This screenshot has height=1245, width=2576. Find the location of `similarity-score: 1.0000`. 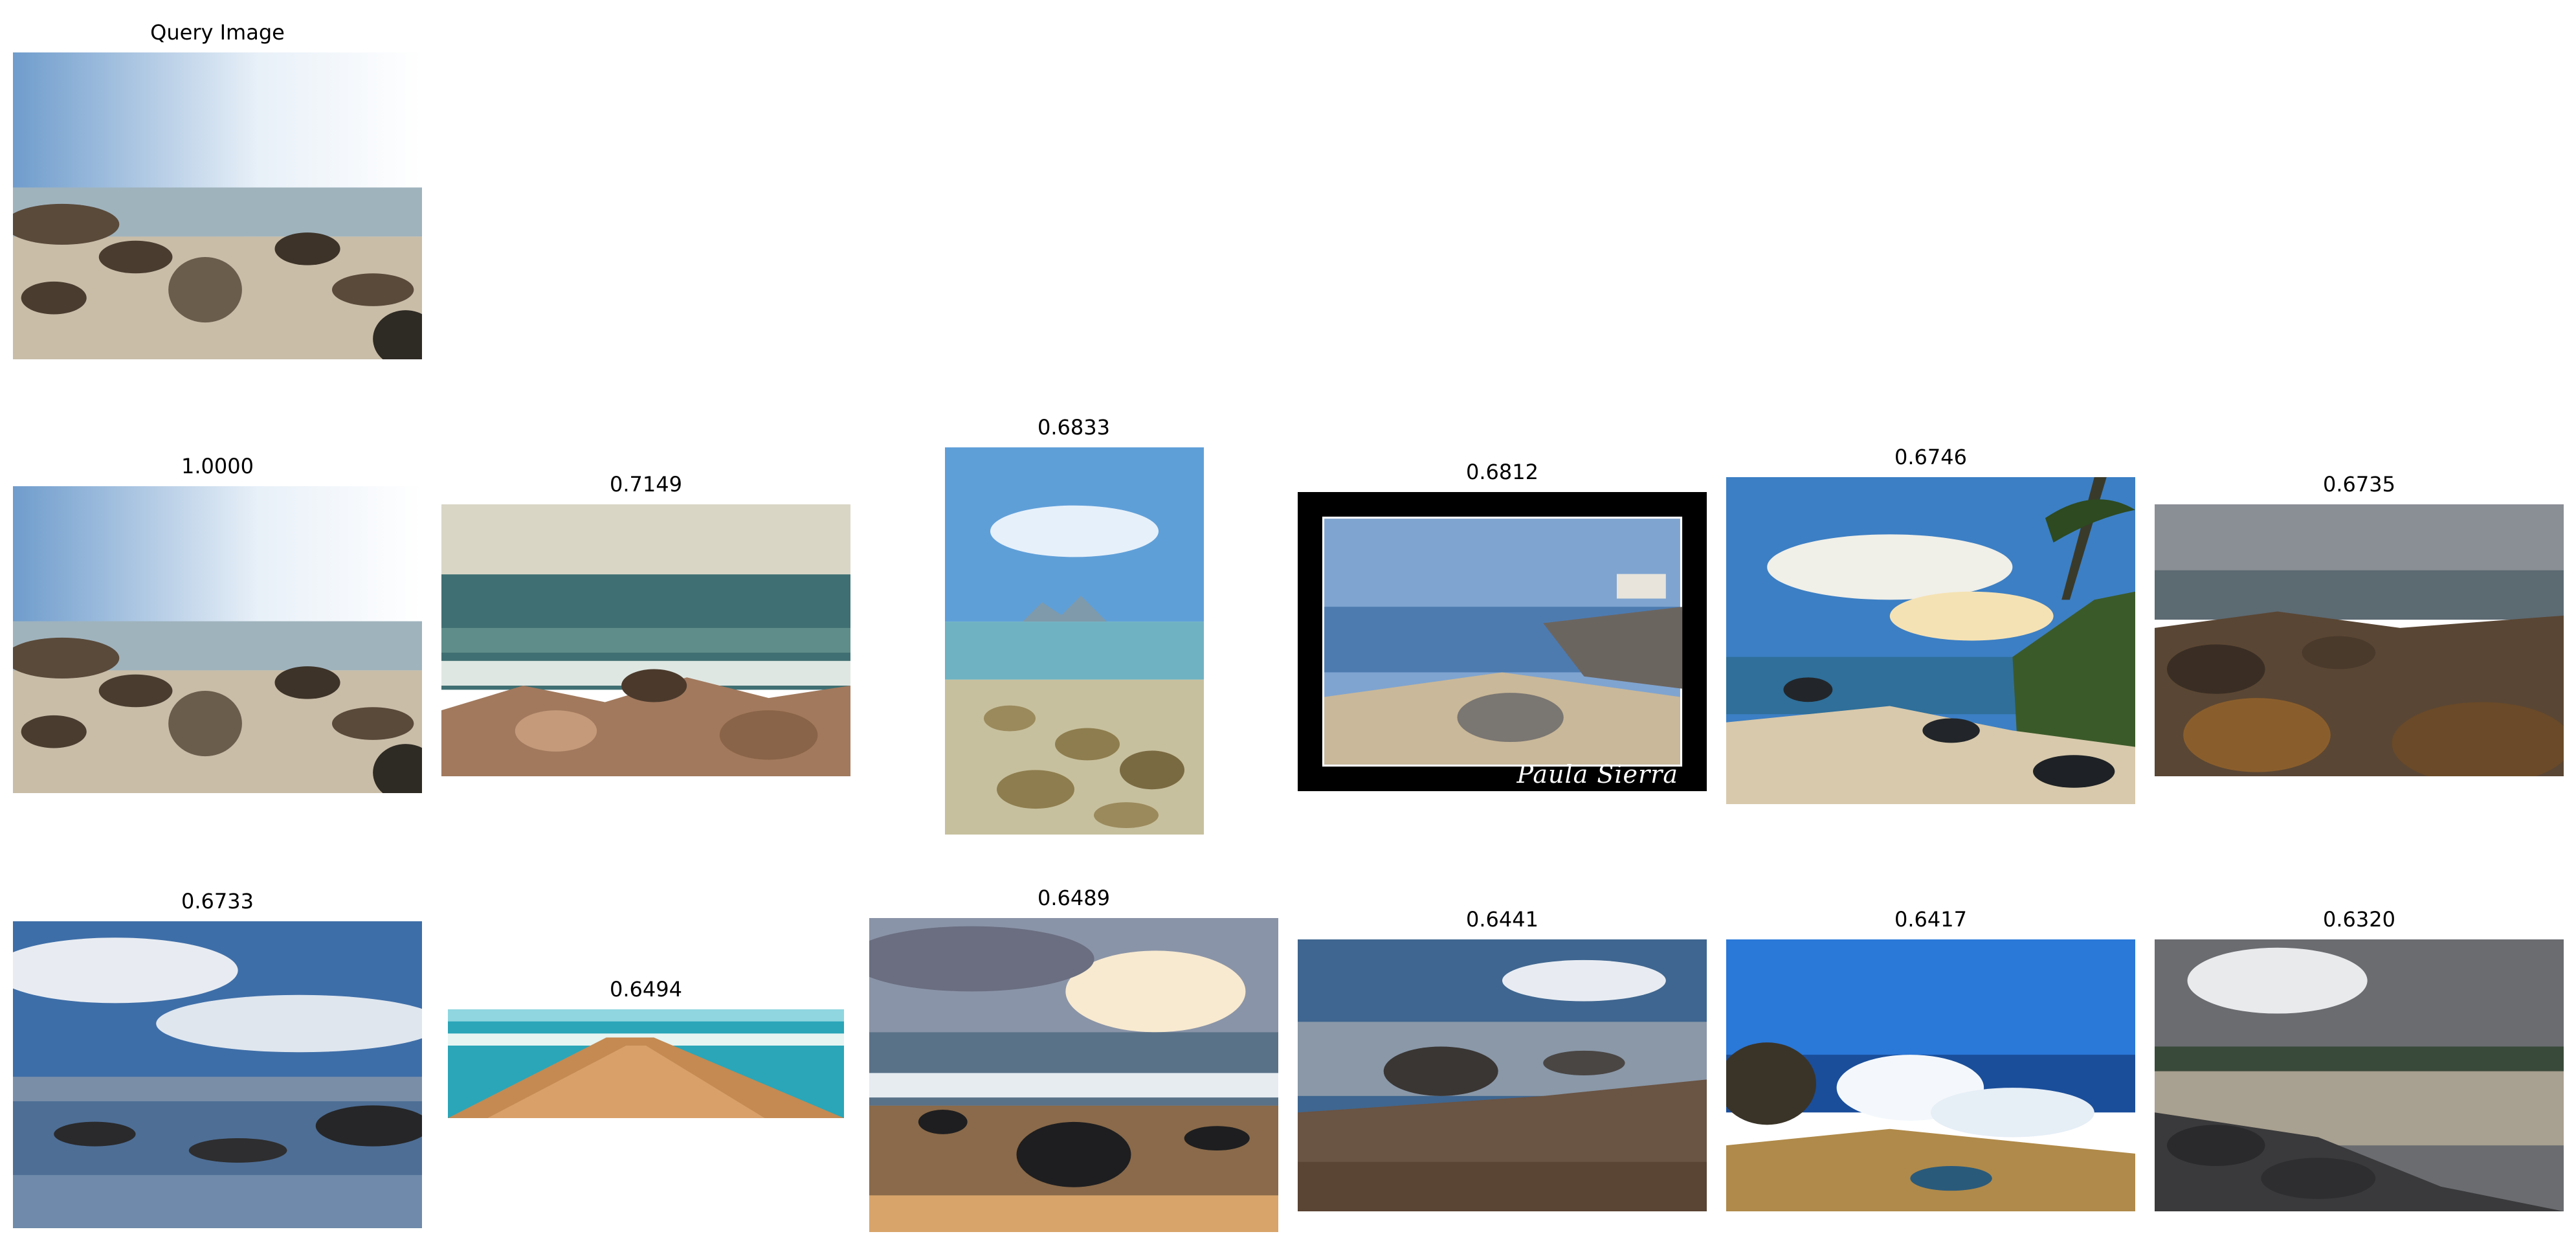

similarity-score: 1.0000 is located at coordinates (217, 466).